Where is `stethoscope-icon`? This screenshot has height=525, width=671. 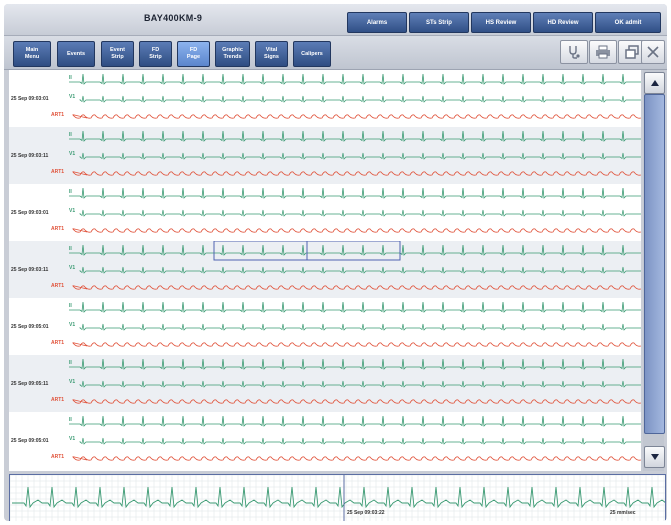
stethoscope-icon is located at coordinates (574, 52).